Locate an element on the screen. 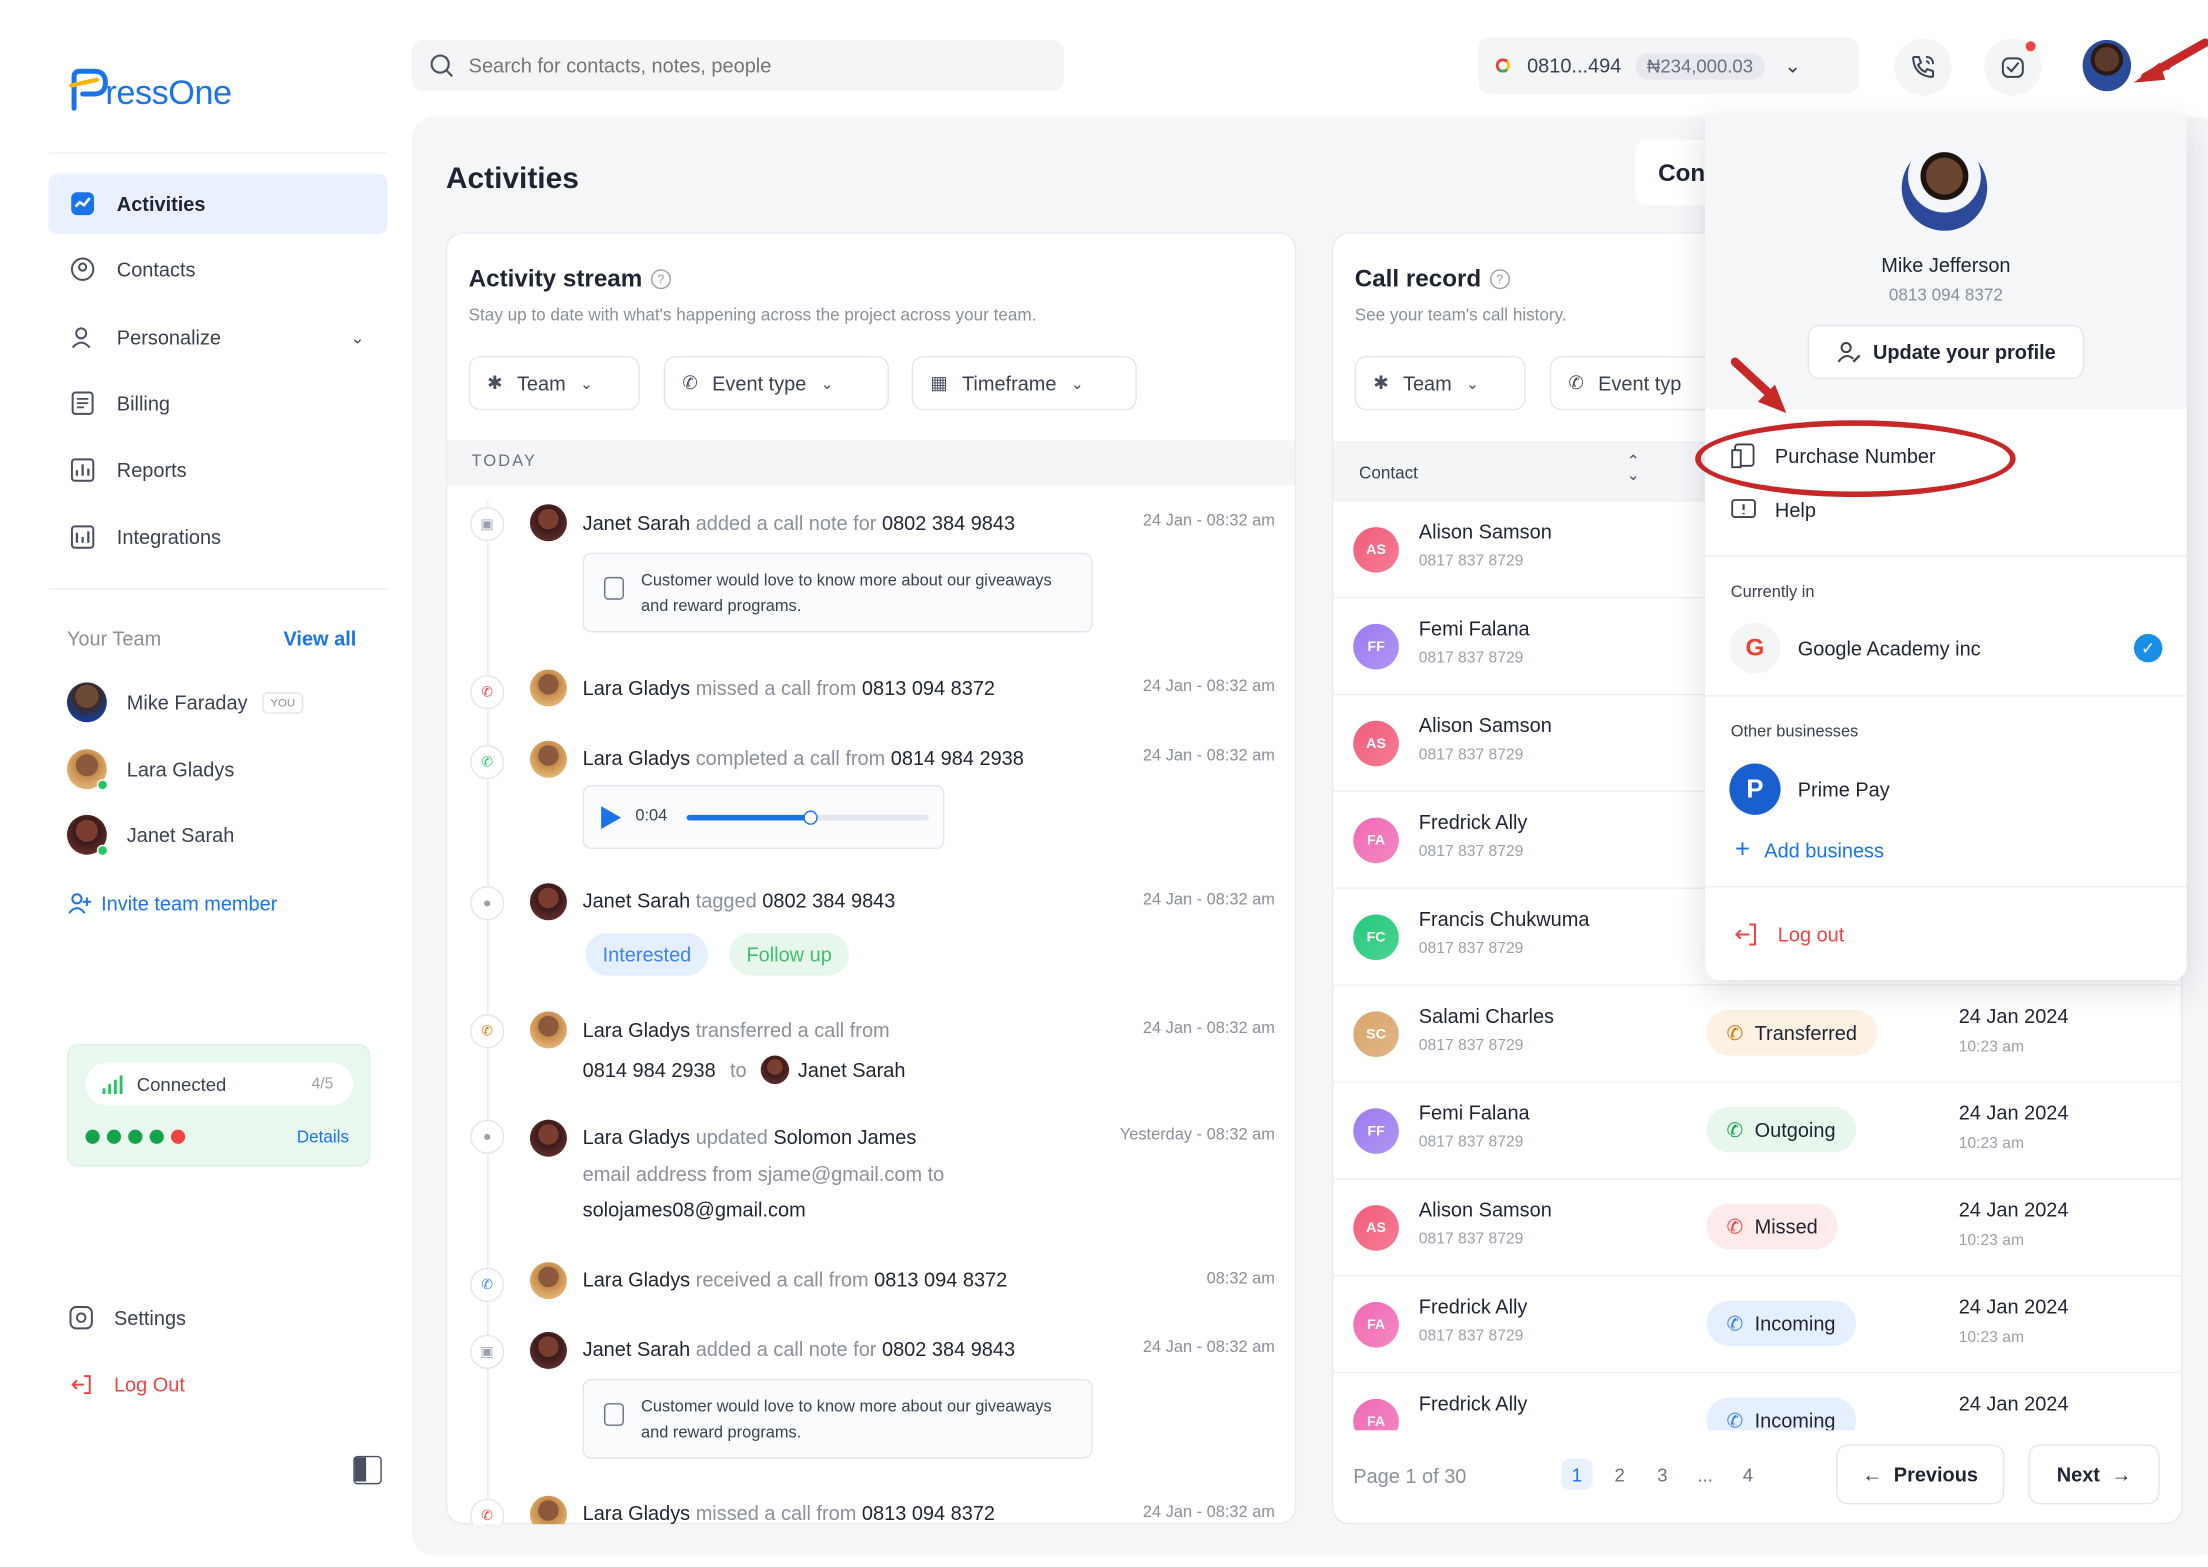  sidebar-item-activities: Activities is located at coordinates (218, 203).